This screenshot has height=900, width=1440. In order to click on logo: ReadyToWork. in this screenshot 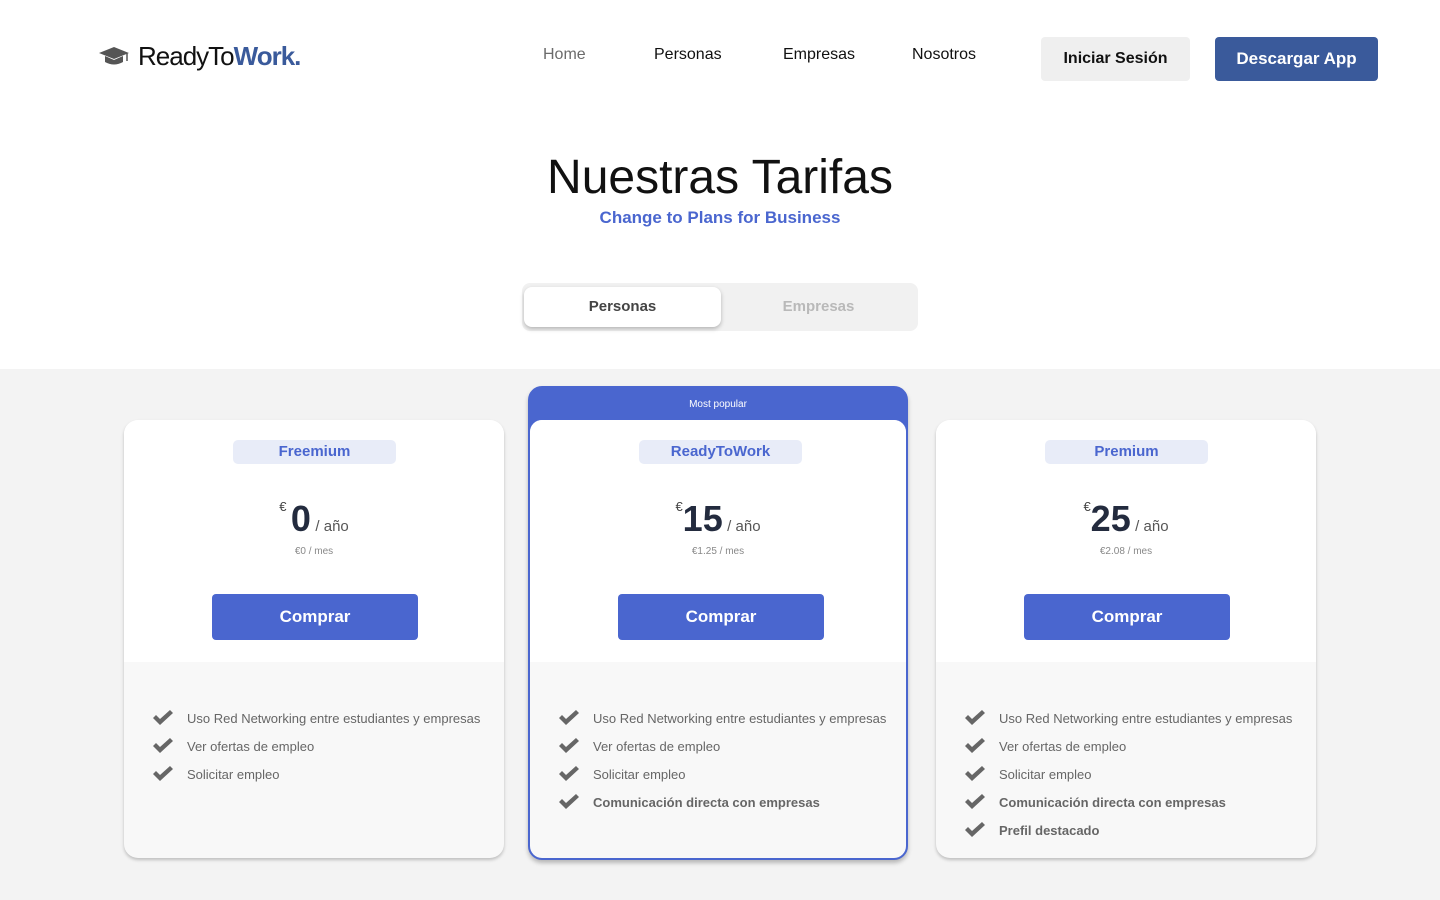, I will do `click(199, 56)`.